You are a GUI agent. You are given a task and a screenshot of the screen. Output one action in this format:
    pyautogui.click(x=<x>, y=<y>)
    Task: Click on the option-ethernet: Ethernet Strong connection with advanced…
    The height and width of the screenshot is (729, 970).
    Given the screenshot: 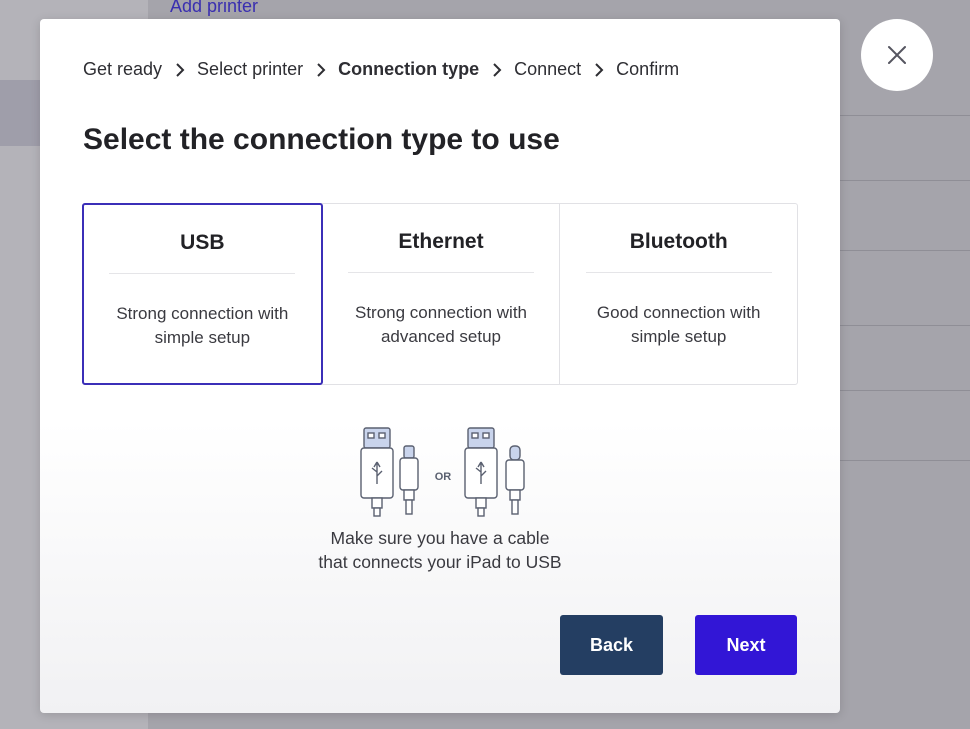 What is the action you would take?
    pyautogui.click(x=442, y=294)
    